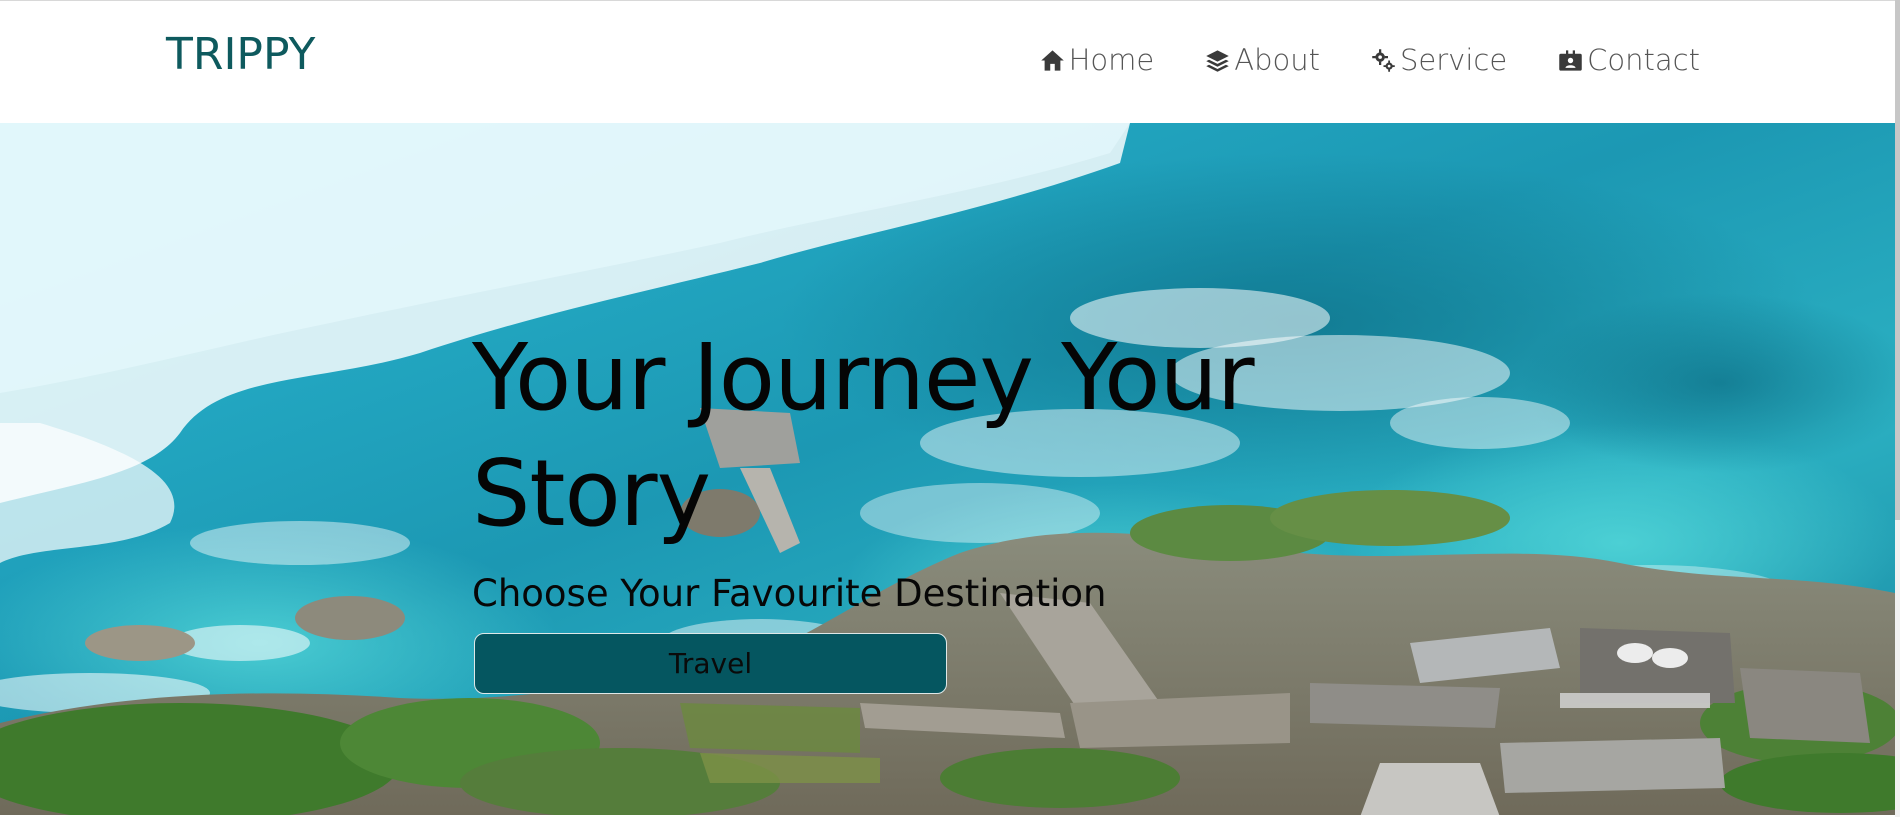  What do you see at coordinates (863, 435) in the screenshot?
I see `hero-title: Your Journey Your Story` at bounding box center [863, 435].